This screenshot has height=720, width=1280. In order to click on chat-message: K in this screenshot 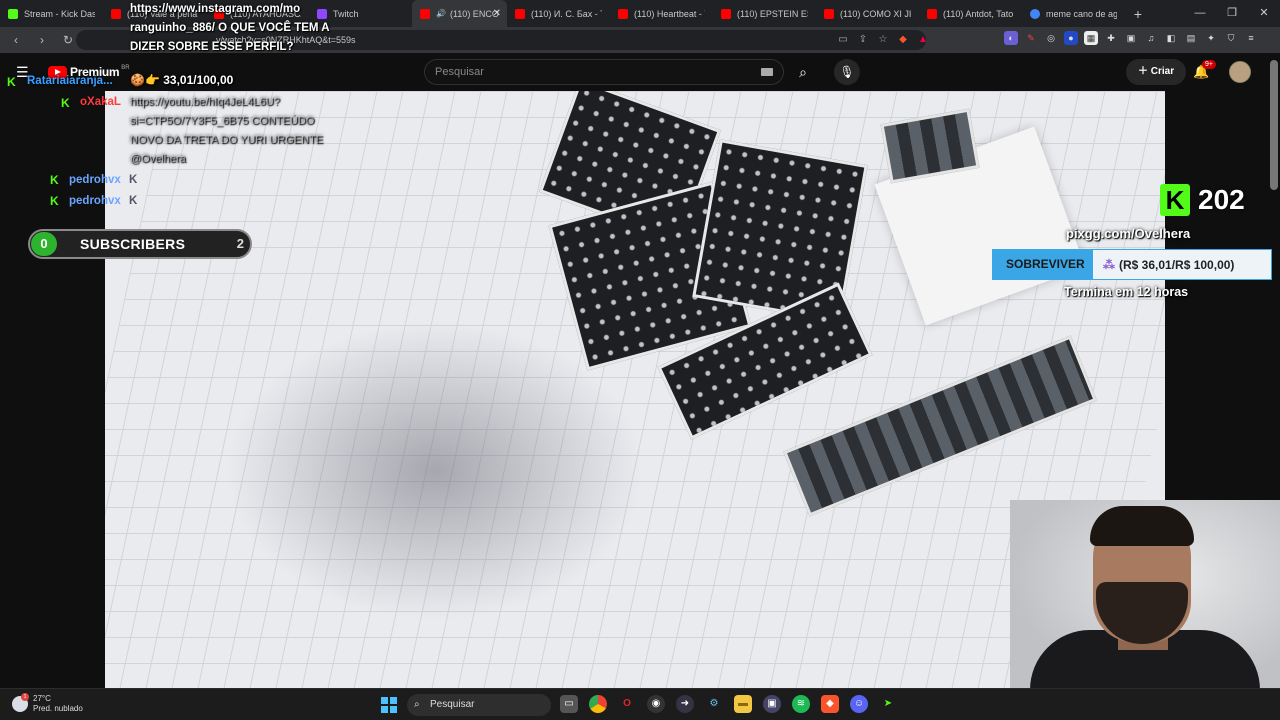, I will do `click(133, 180)`.